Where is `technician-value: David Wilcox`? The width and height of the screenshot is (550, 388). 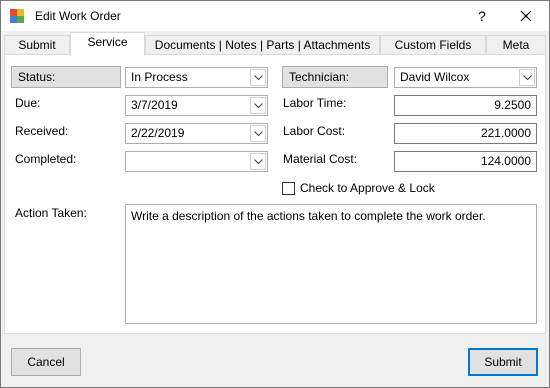 technician-value: David Wilcox is located at coordinates (435, 77).